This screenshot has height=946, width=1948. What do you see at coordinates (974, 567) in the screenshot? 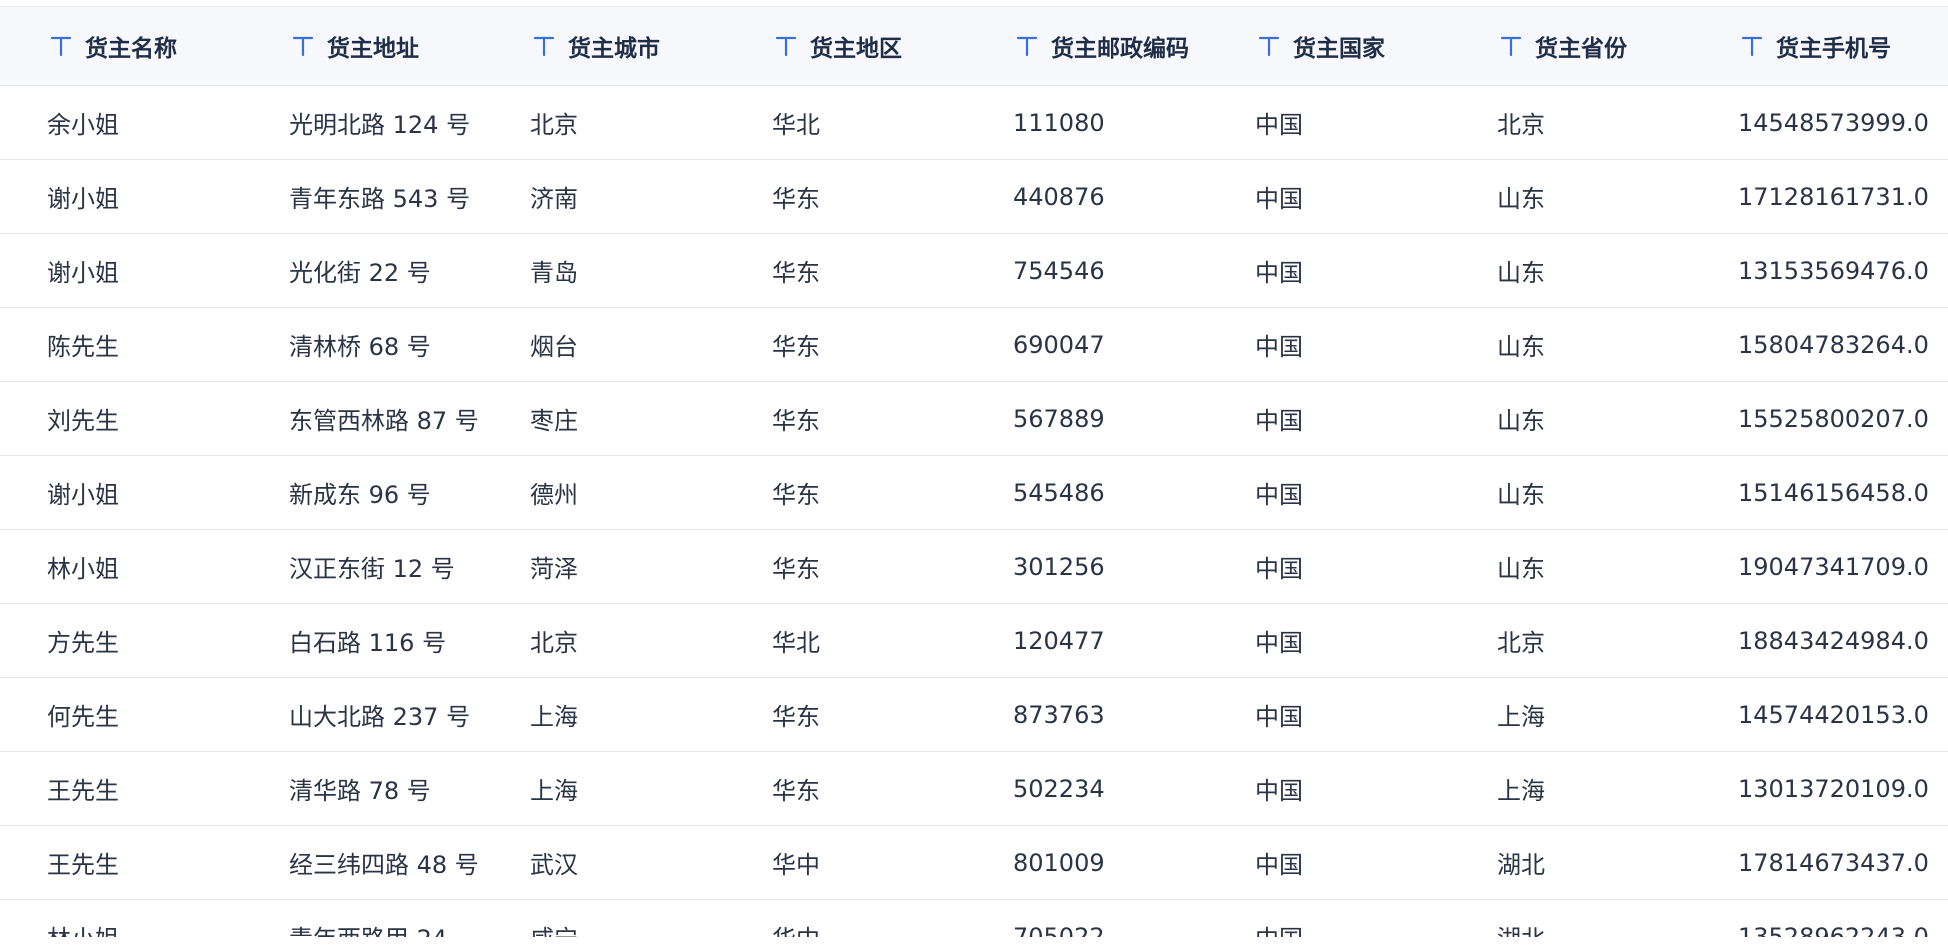
I see `table-row: 林小姐 汉正东街 12 号 菏泽 华东 301256 中国 山东 19047341709.0` at bounding box center [974, 567].